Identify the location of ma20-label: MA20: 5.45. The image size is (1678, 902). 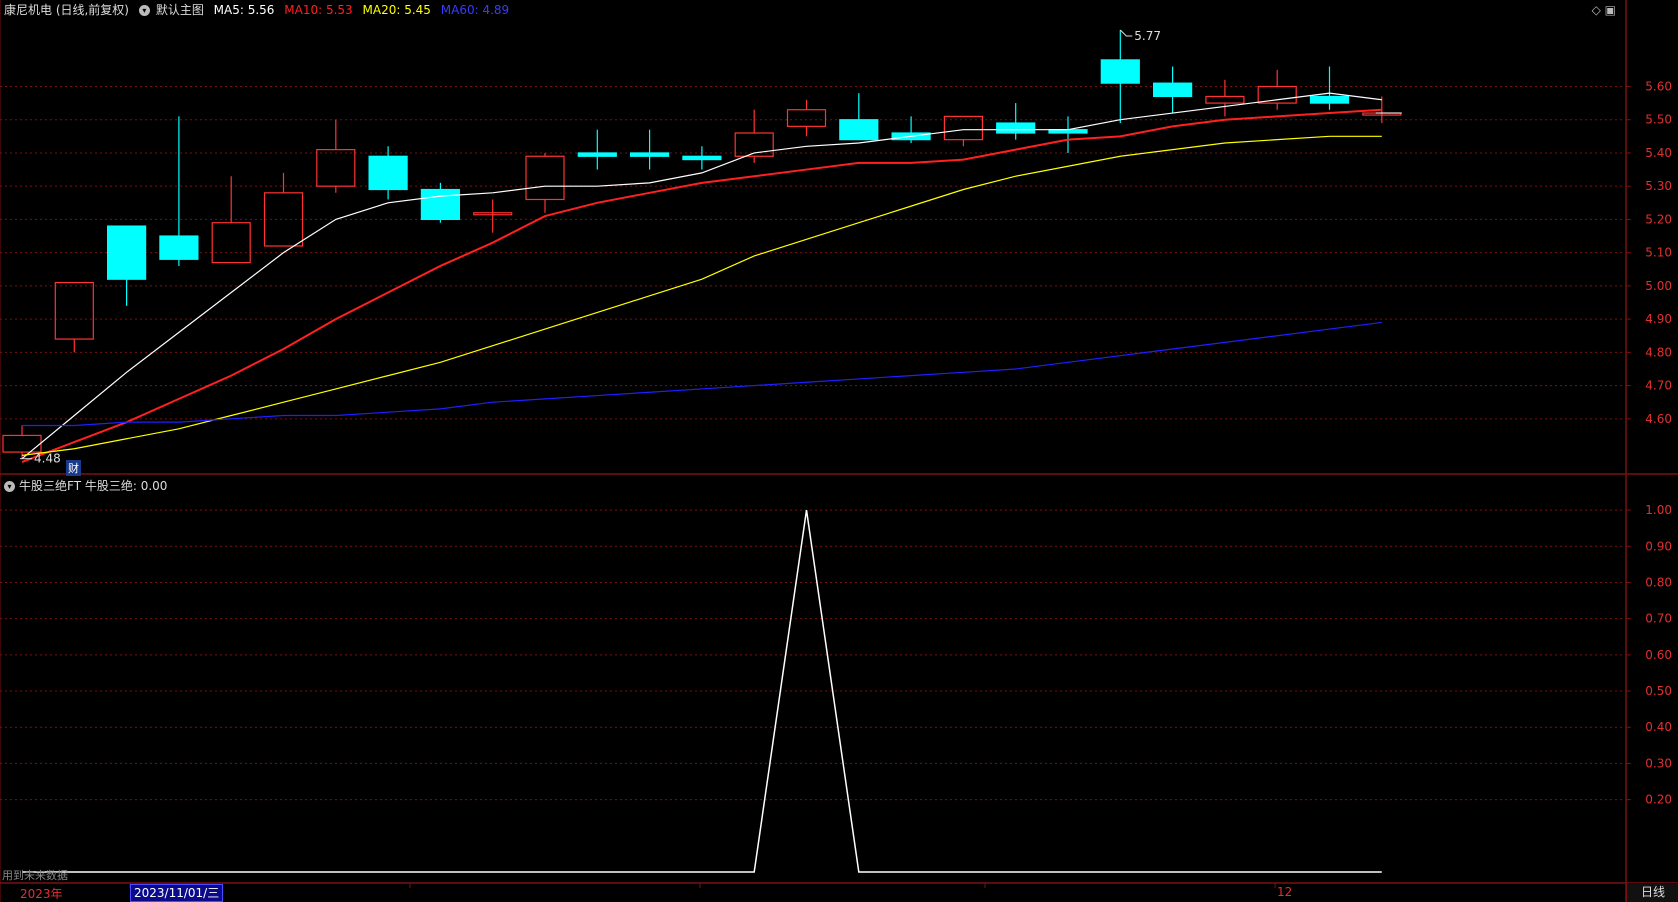
(396, 10).